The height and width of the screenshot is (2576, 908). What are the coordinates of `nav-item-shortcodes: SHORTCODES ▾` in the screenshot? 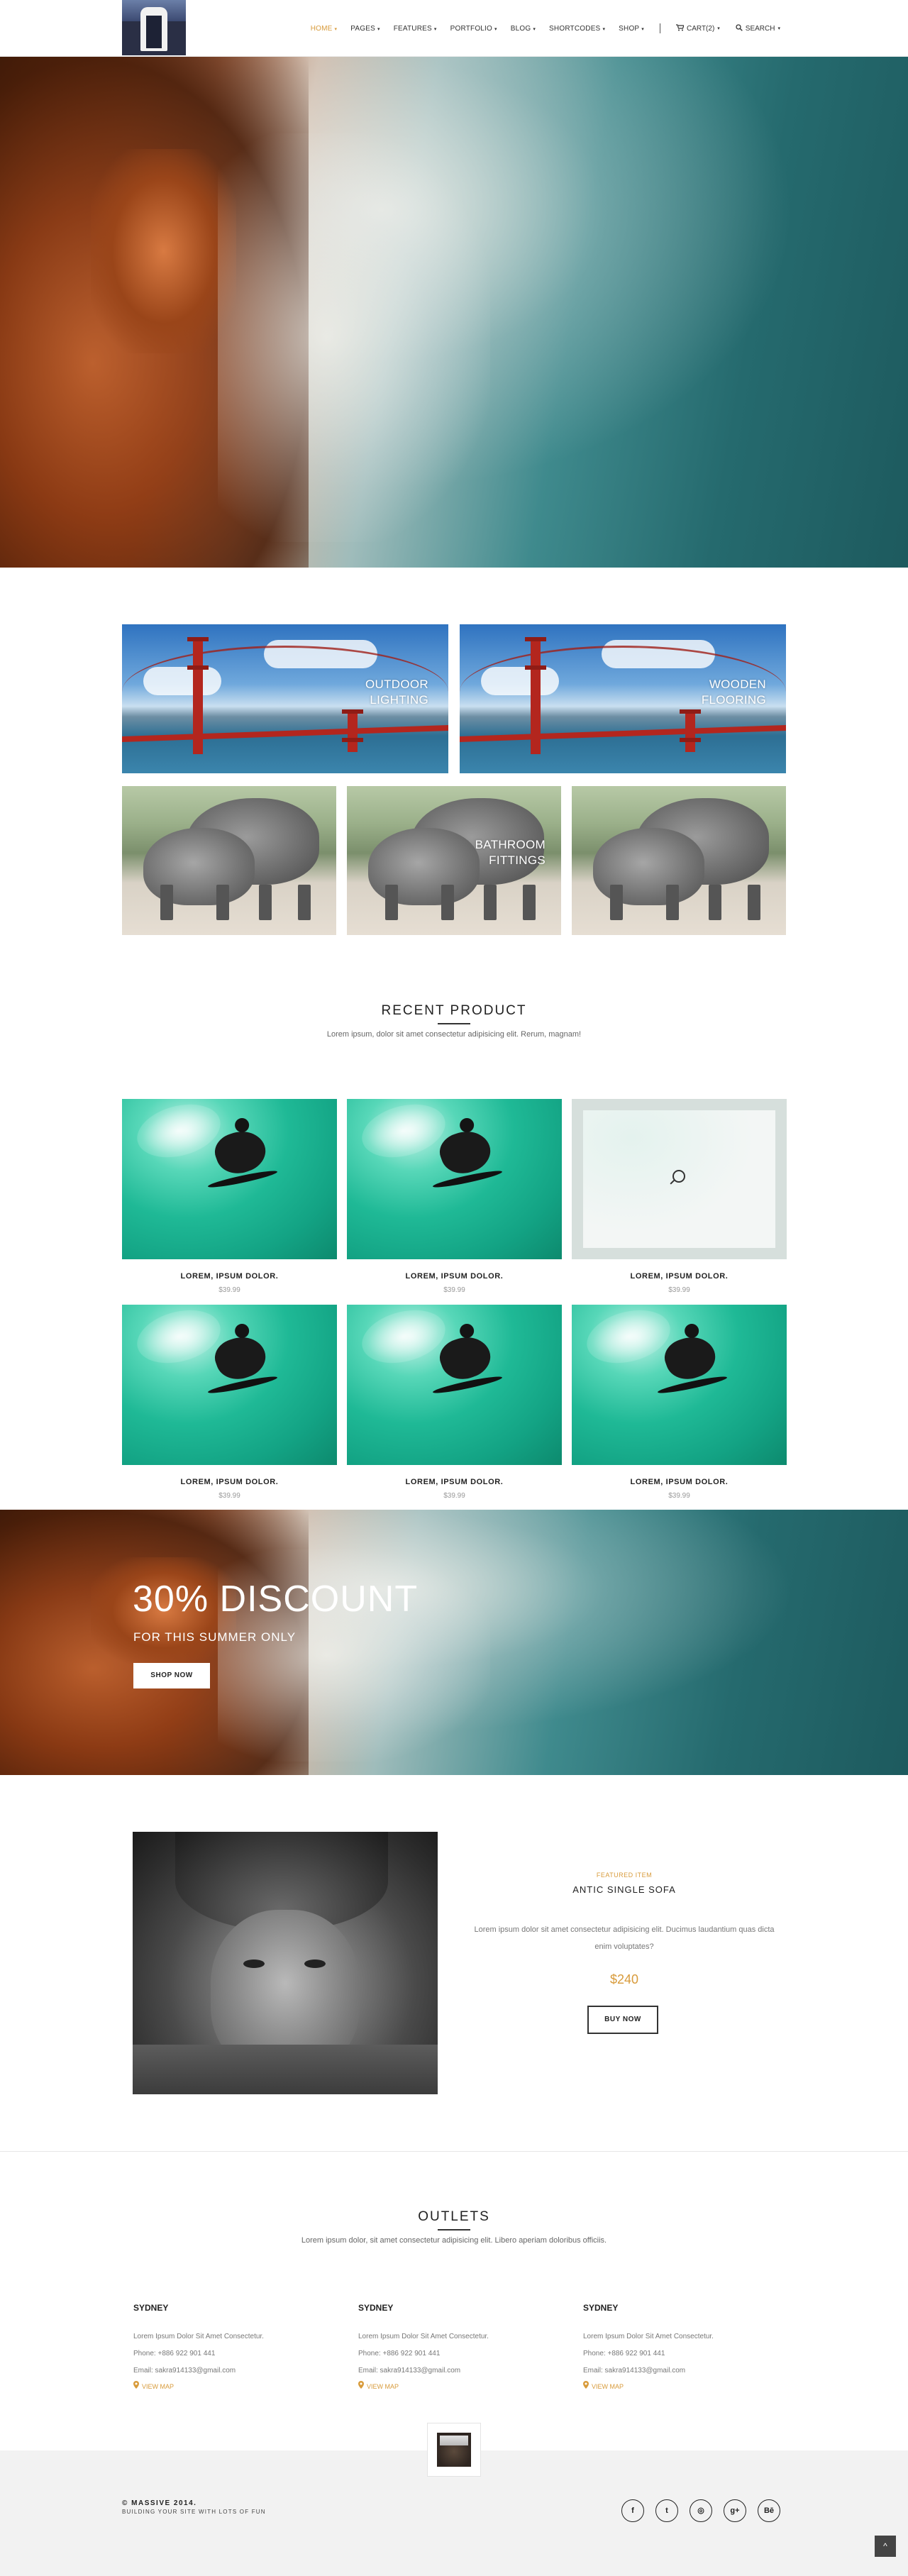 It's located at (577, 29).